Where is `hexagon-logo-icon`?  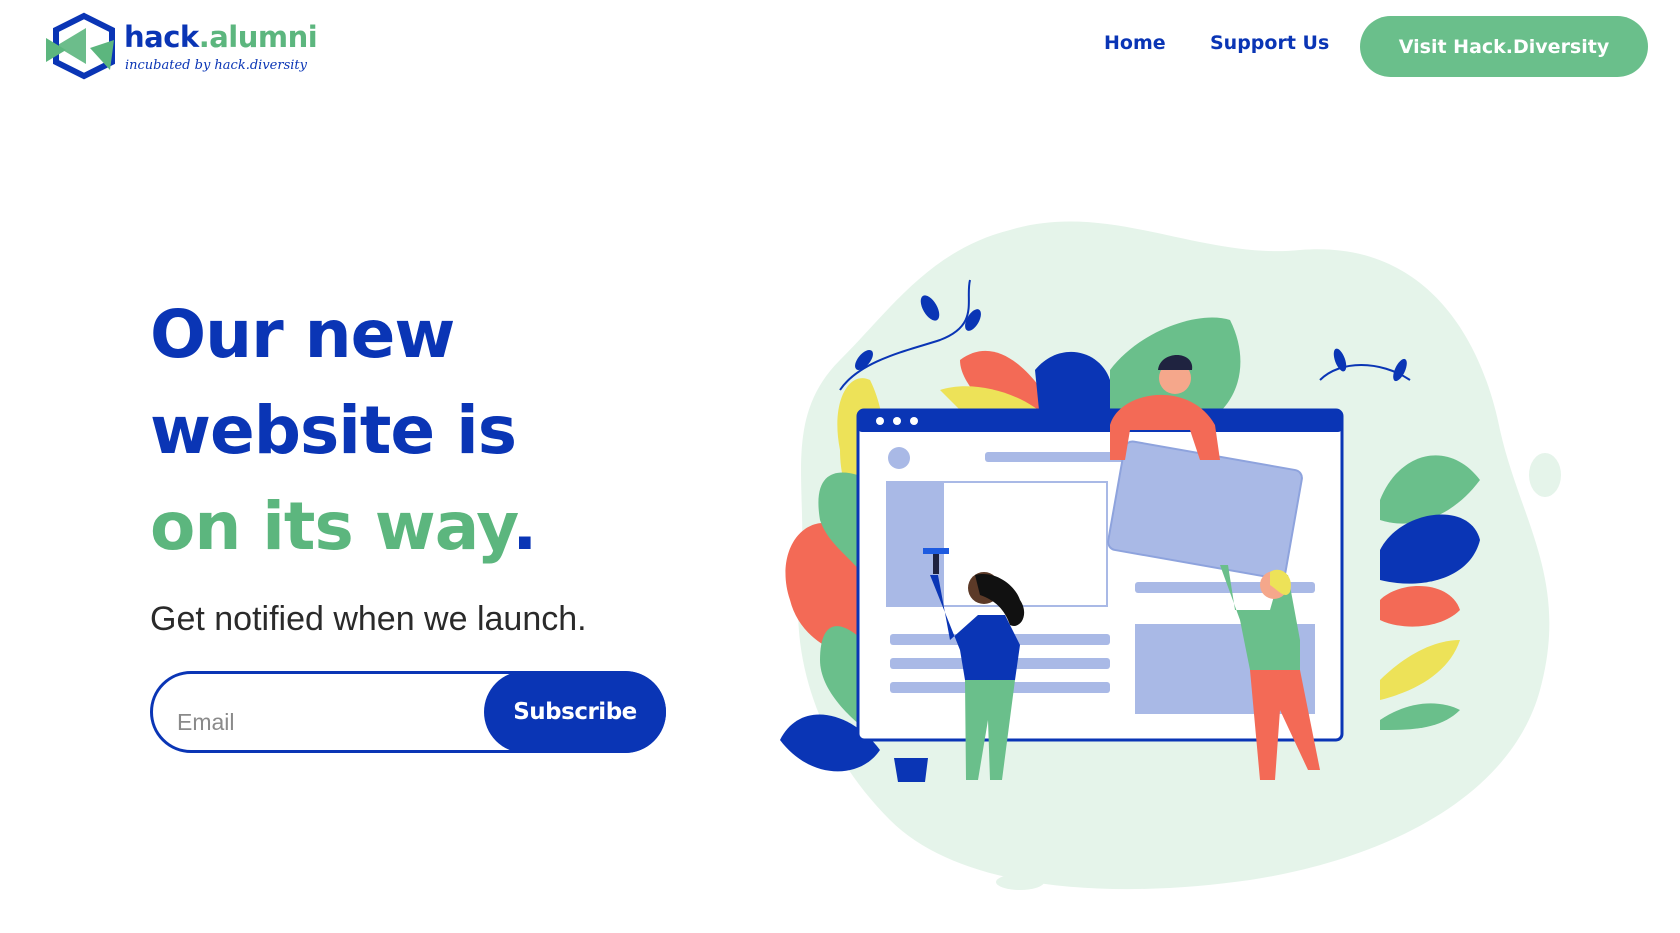 hexagon-logo-icon is located at coordinates (80, 46).